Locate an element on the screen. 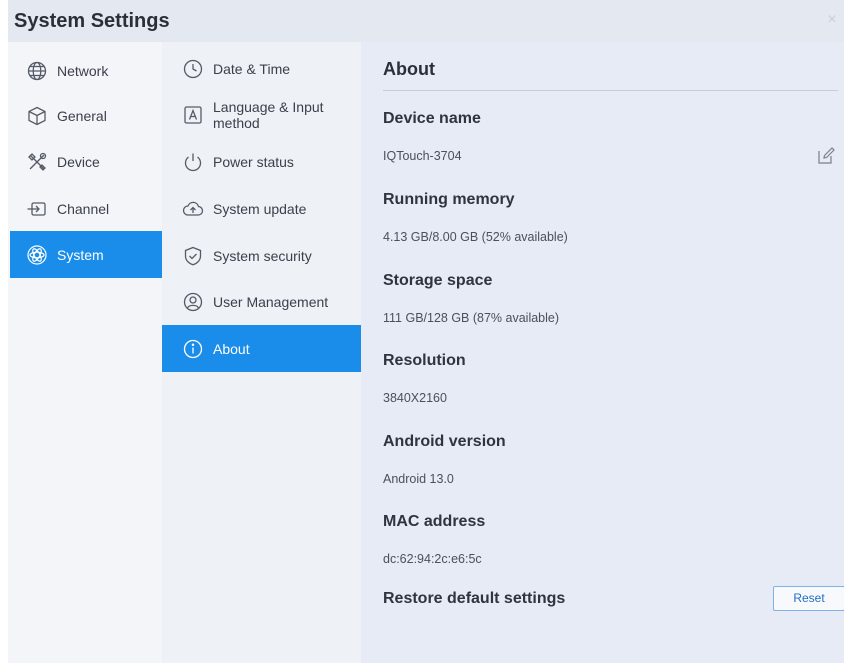 This screenshot has height=663, width=844. sidebar-item-system: System is located at coordinates (86, 254).